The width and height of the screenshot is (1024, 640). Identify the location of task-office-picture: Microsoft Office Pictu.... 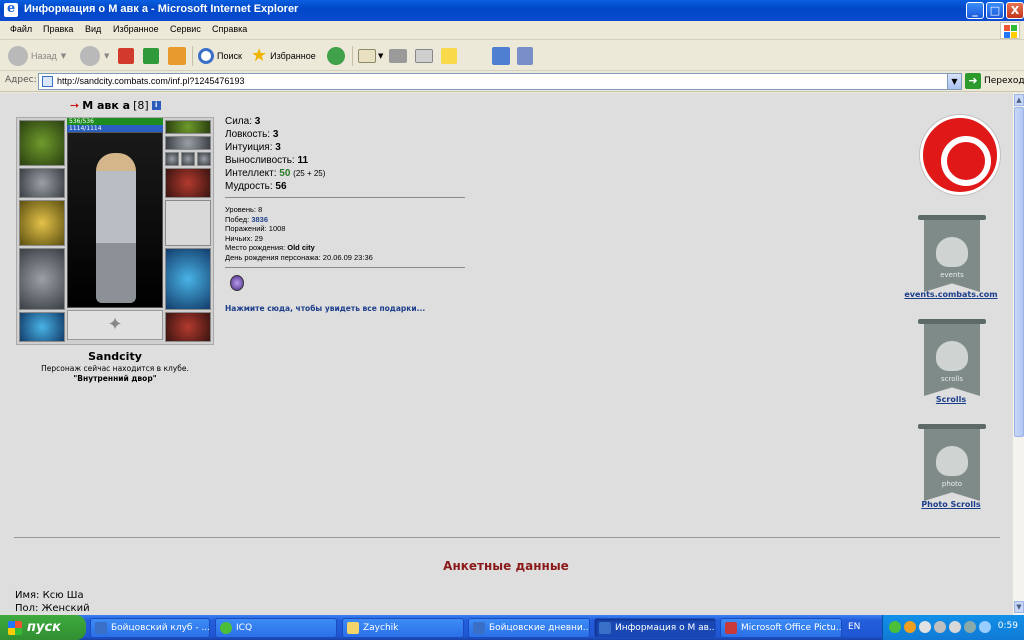
(781, 628).